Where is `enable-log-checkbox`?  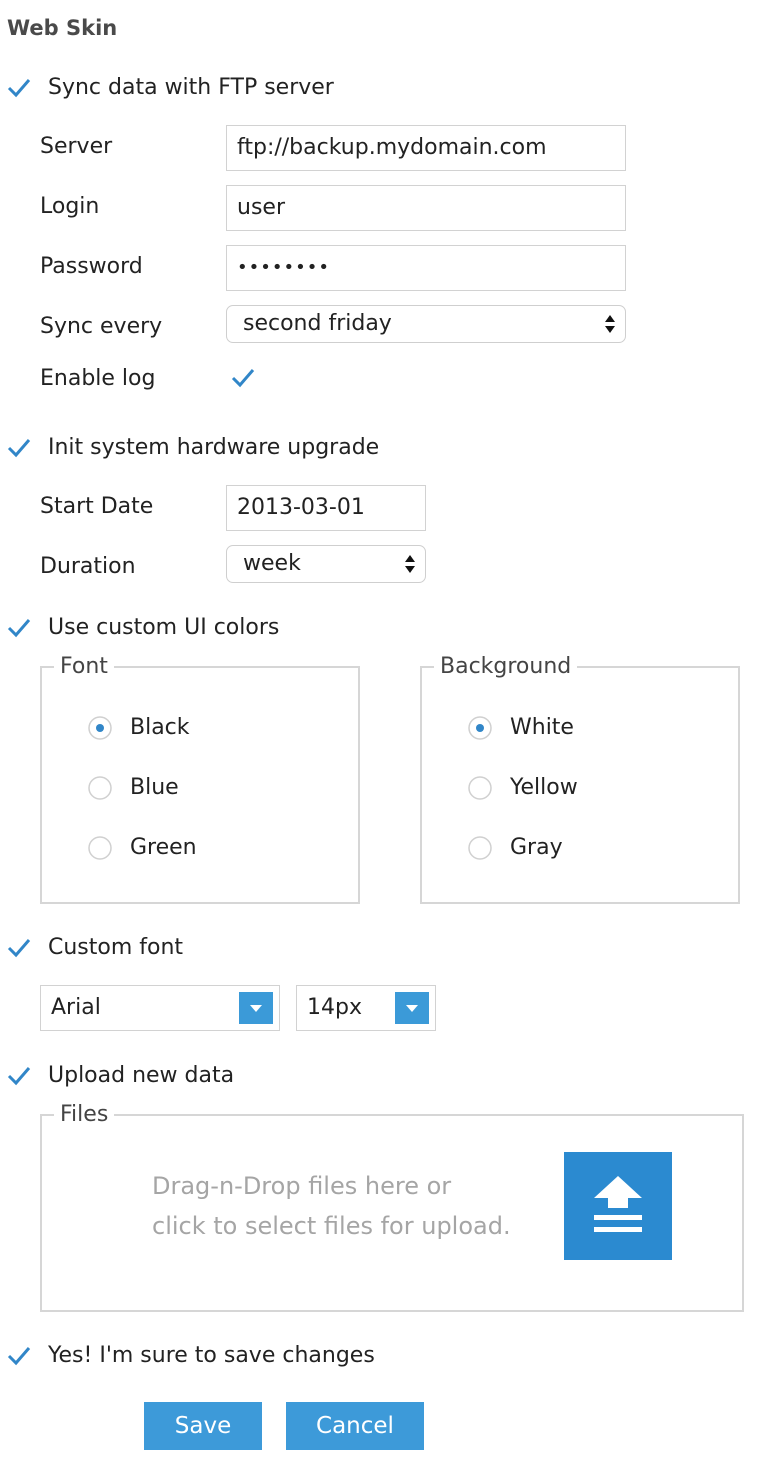
enable-log-checkbox is located at coordinates (243, 378).